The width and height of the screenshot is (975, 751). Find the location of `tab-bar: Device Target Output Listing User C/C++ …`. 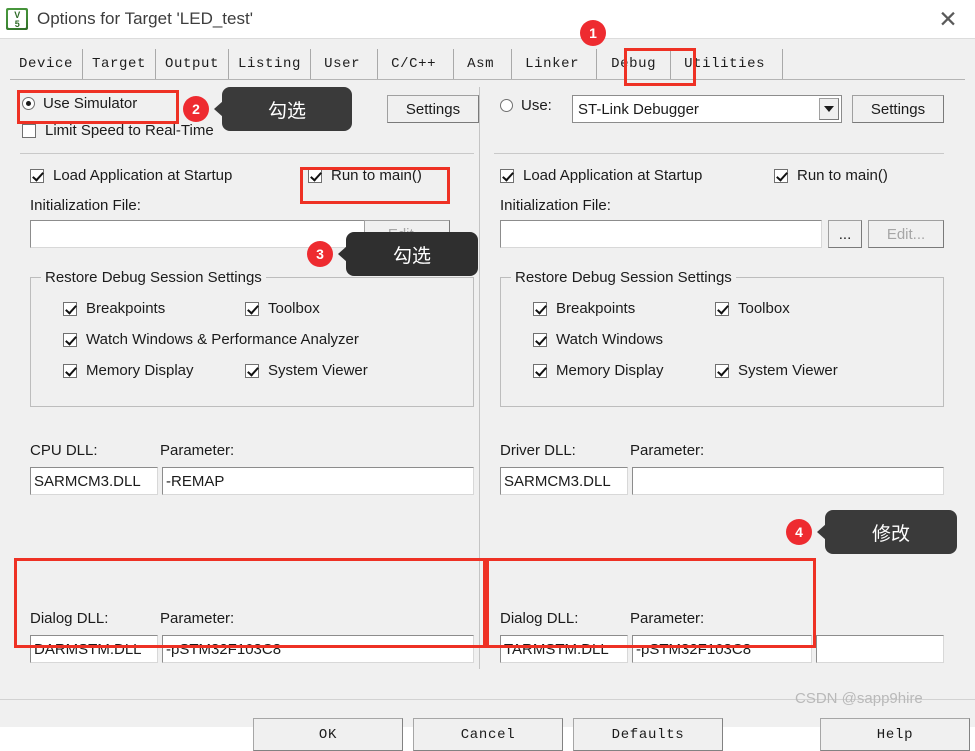

tab-bar: Device Target Output Listing User C/C++ … is located at coordinates (487, 64).